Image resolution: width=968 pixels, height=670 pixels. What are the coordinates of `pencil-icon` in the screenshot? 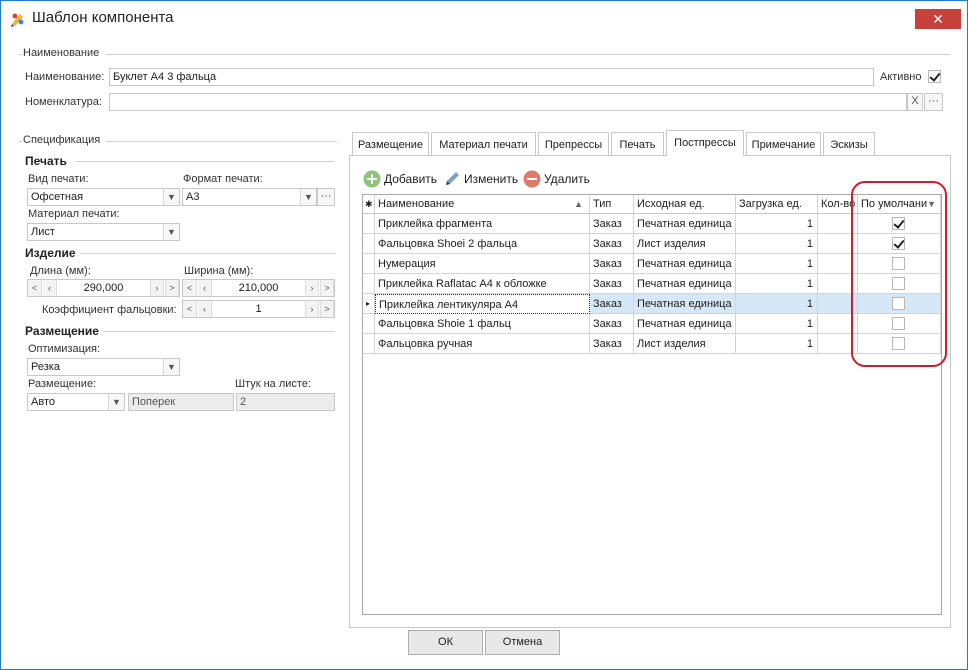 It's located at (452, 178).